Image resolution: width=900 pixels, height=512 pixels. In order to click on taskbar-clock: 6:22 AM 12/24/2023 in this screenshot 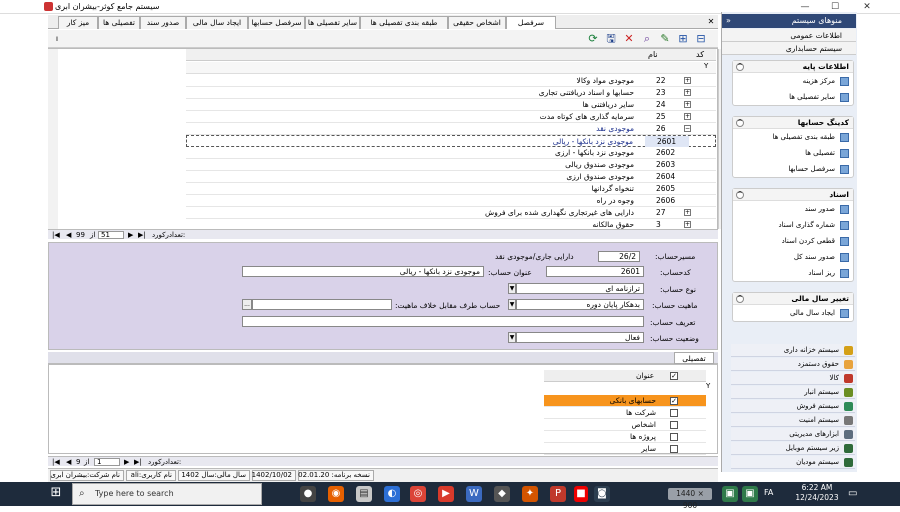, I will do `click(817, 493)`.